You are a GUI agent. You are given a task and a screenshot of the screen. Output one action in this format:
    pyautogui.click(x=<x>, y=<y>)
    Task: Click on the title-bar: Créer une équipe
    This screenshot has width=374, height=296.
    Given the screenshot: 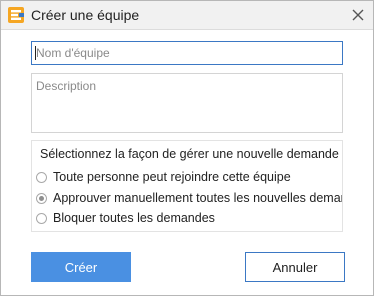 What is the action you would take?
    pyautogui.click(x=187, y=15)
    